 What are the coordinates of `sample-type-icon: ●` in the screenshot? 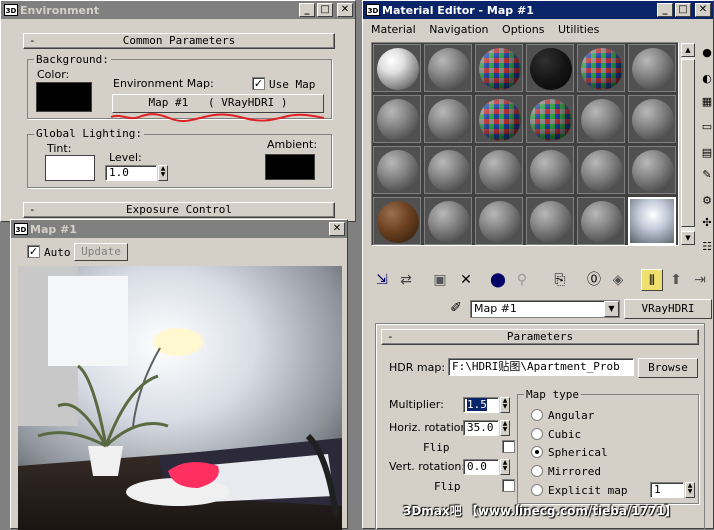 It's located at (706, 53).